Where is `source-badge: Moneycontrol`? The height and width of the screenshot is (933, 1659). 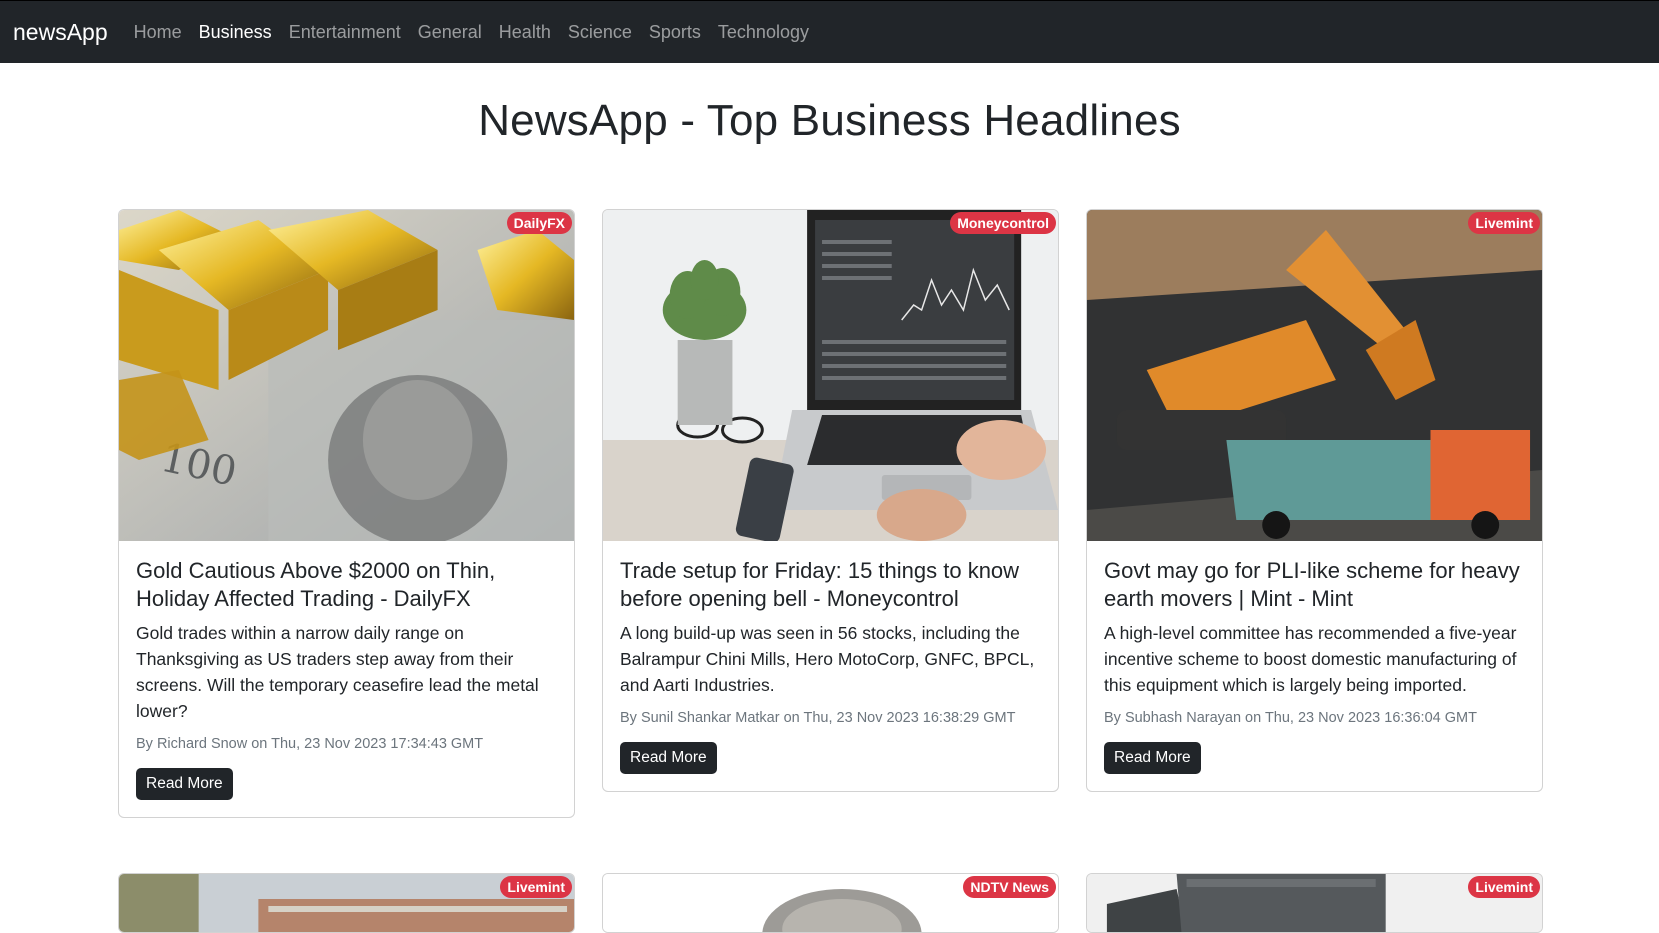
source-badge: Moneycontrol is located at coordinates (1003, 223).